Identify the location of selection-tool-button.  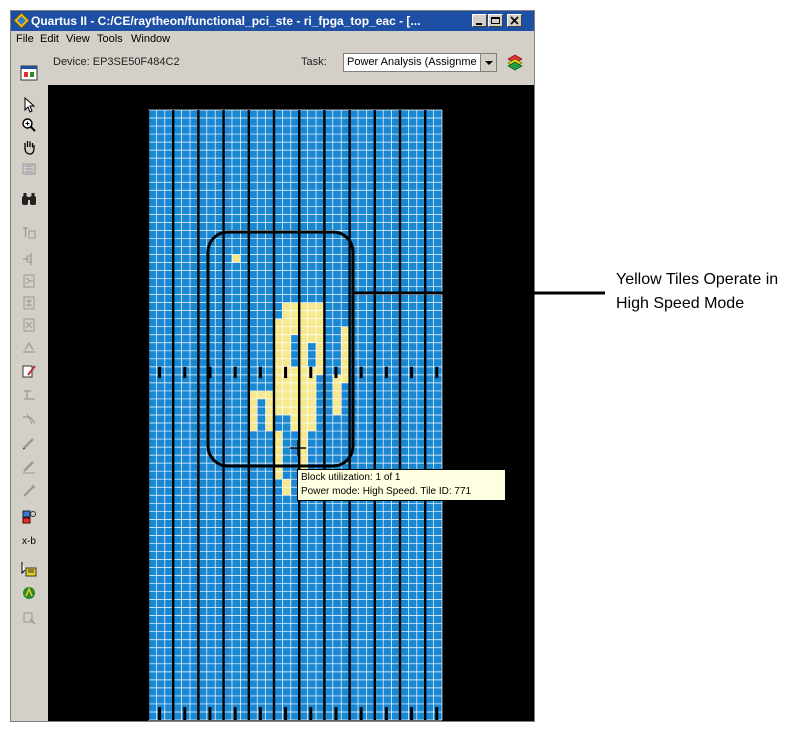
(29, 105).